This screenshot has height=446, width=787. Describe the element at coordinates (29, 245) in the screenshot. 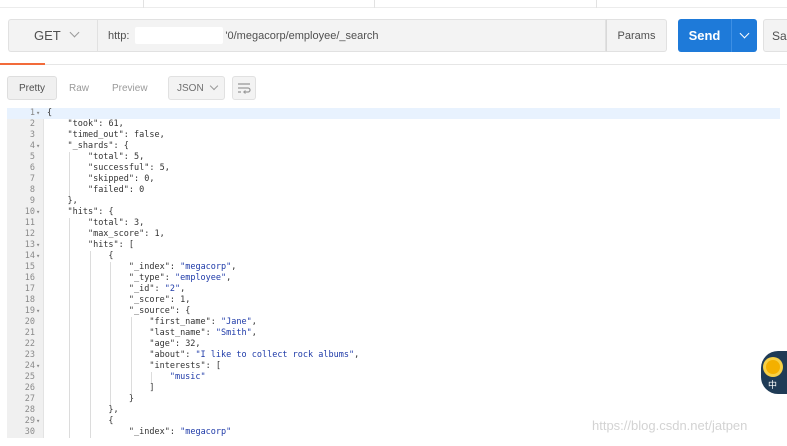

I see `line-number: 13` at that location.